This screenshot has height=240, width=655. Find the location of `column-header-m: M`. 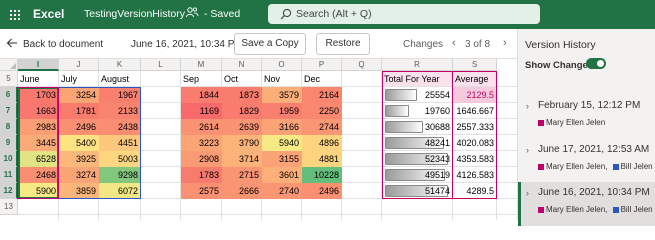

column-header-m: M is located at coordinates (201, 65).